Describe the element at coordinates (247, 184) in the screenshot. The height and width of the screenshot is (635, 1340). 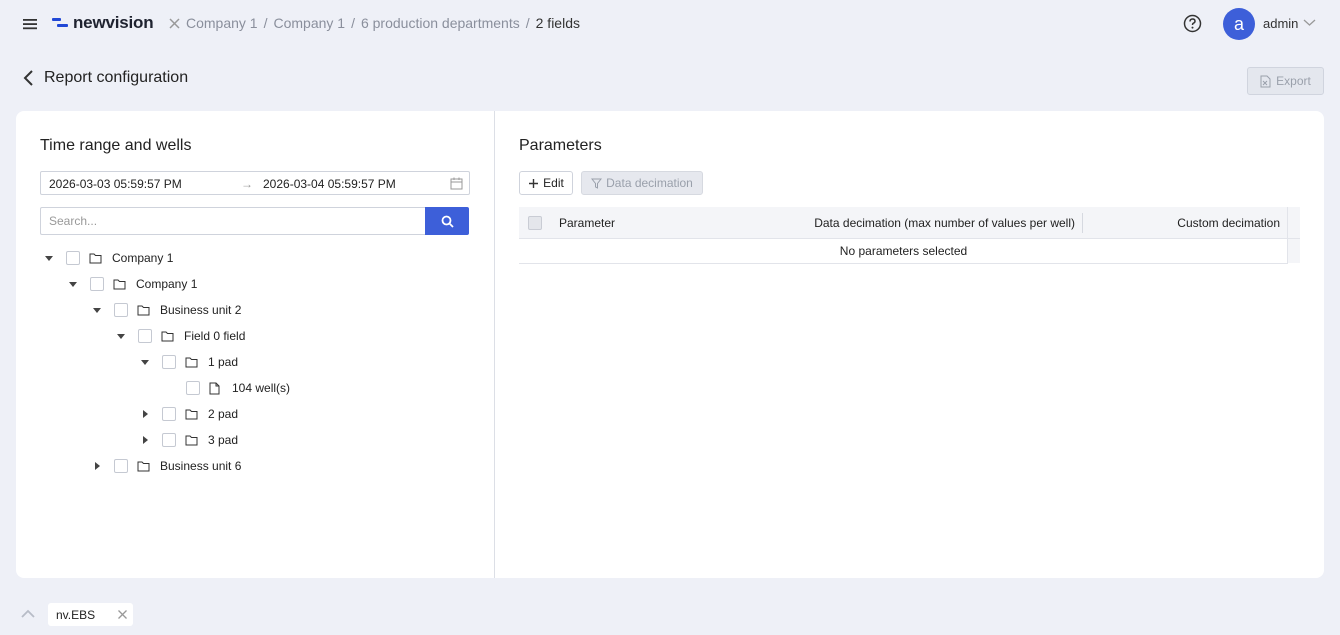
I see `arrow-right-icon: →` at that location.